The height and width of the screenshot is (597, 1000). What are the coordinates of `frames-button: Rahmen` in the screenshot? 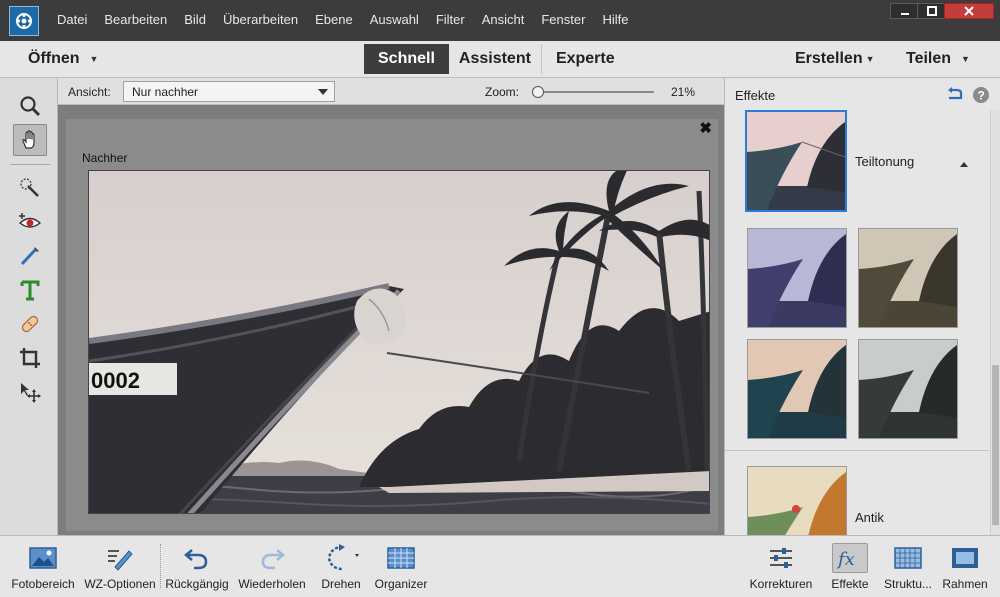 It's located at (965, 566).